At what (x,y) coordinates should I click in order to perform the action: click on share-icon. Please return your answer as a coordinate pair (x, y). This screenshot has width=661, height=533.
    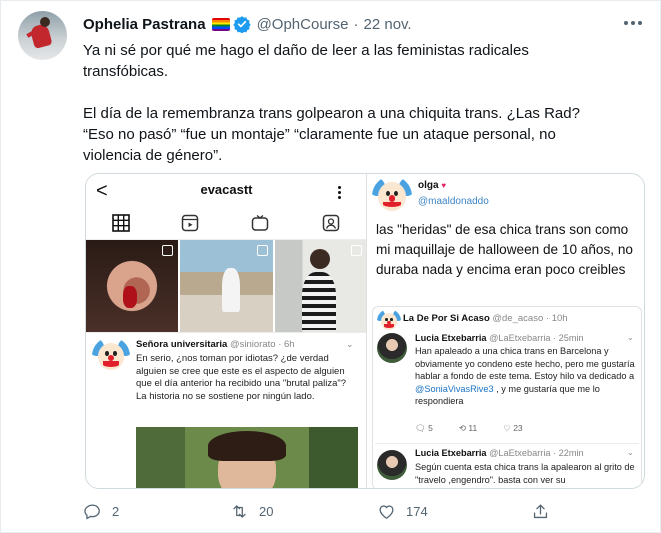
    Looking at the image, I should click on (540, 511).